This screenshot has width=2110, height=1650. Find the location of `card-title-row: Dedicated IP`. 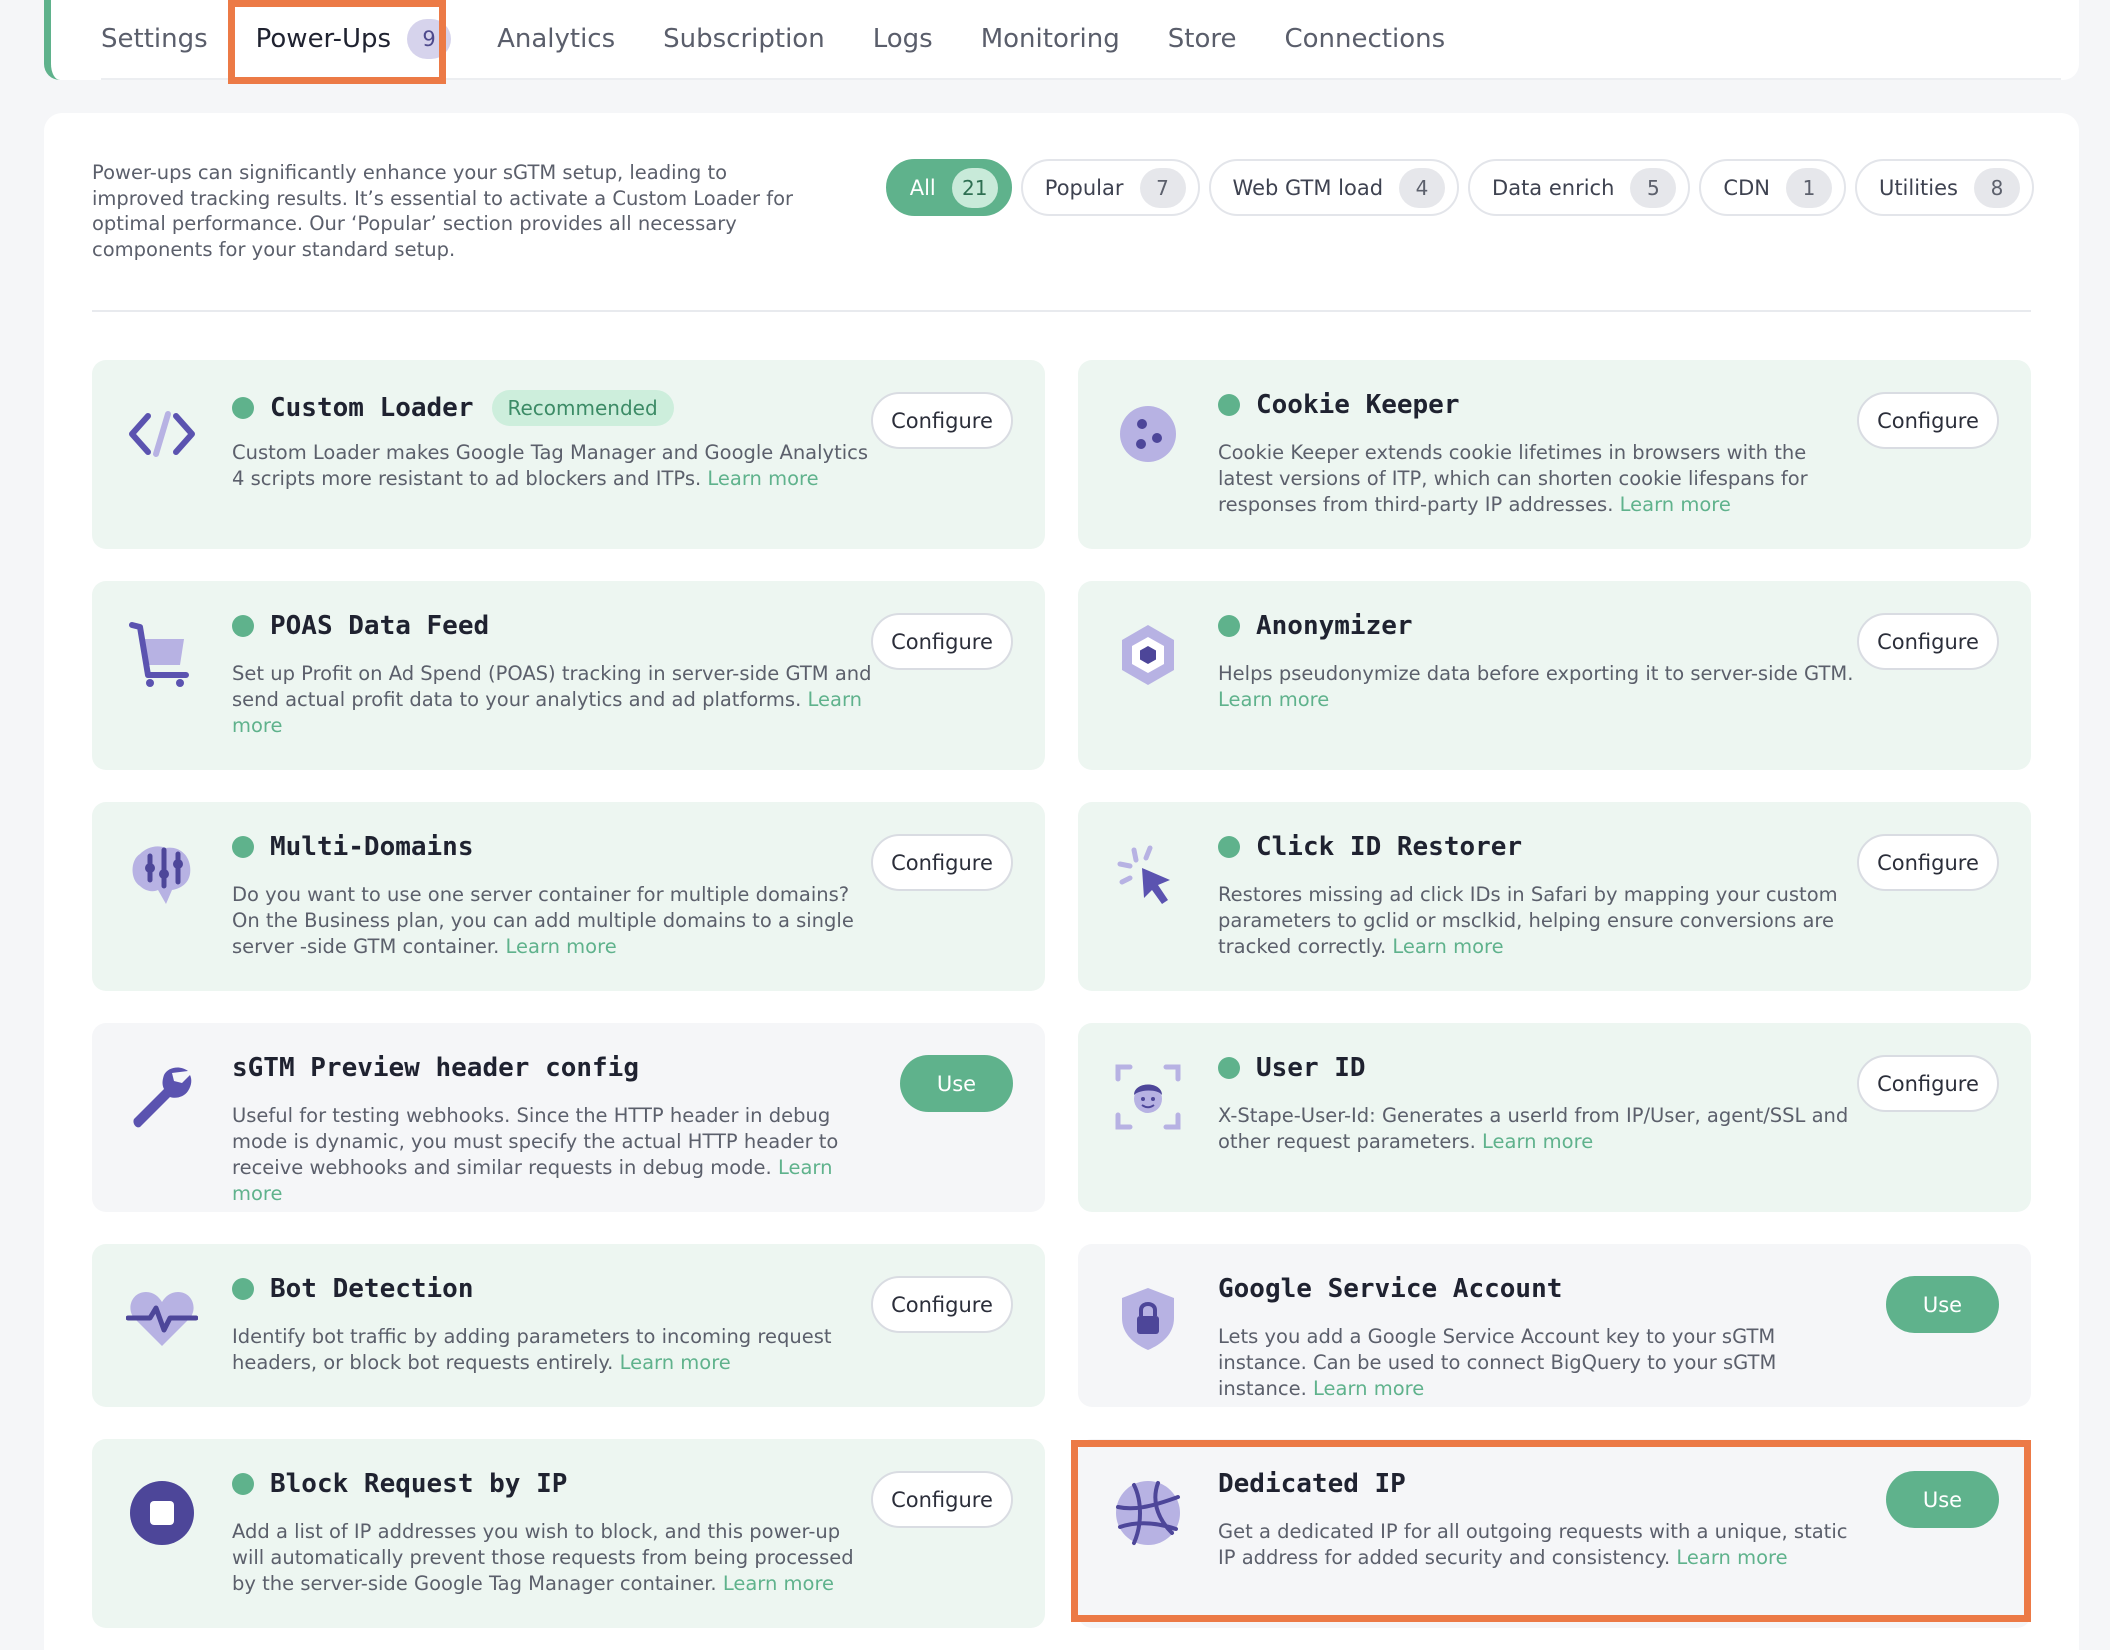

card-title-row: Dedicated IP is located at coordinates (1312, 1484).